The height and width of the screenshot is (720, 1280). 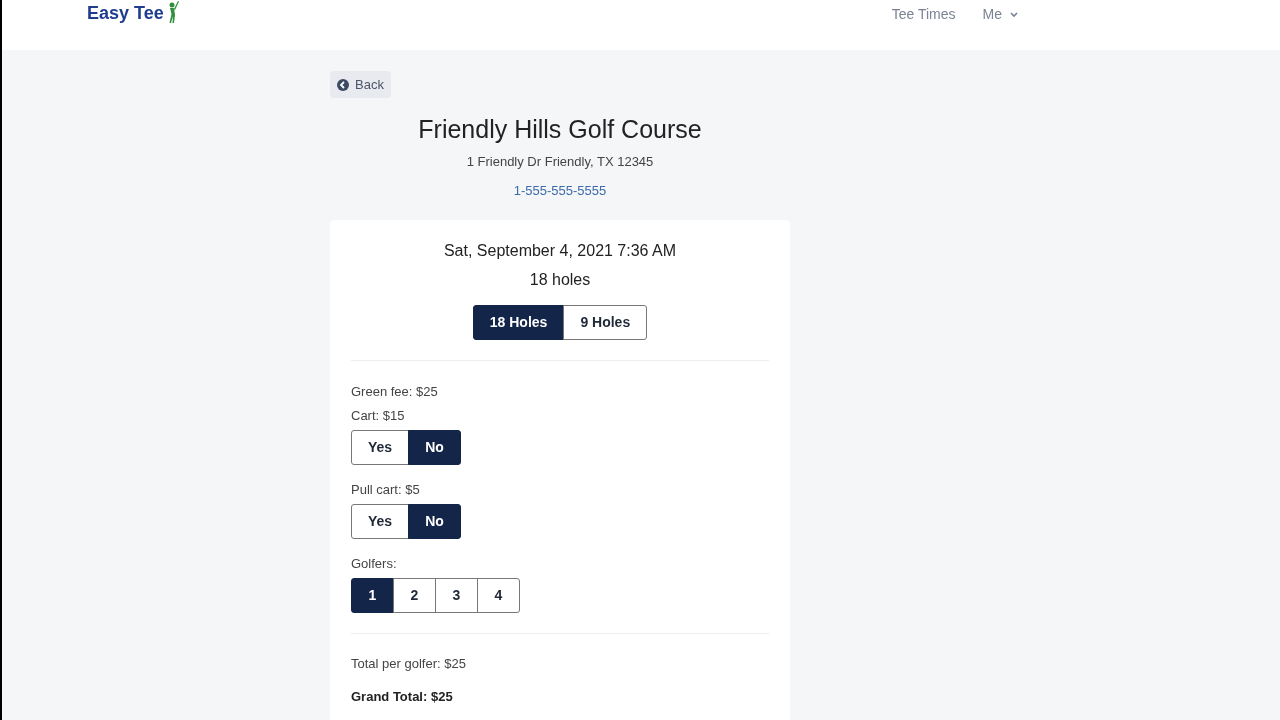 What do you see at coordinates (560, 280) in the screenshot?
I see `holes-label: 18 holes` at bounding box center [560, 280].